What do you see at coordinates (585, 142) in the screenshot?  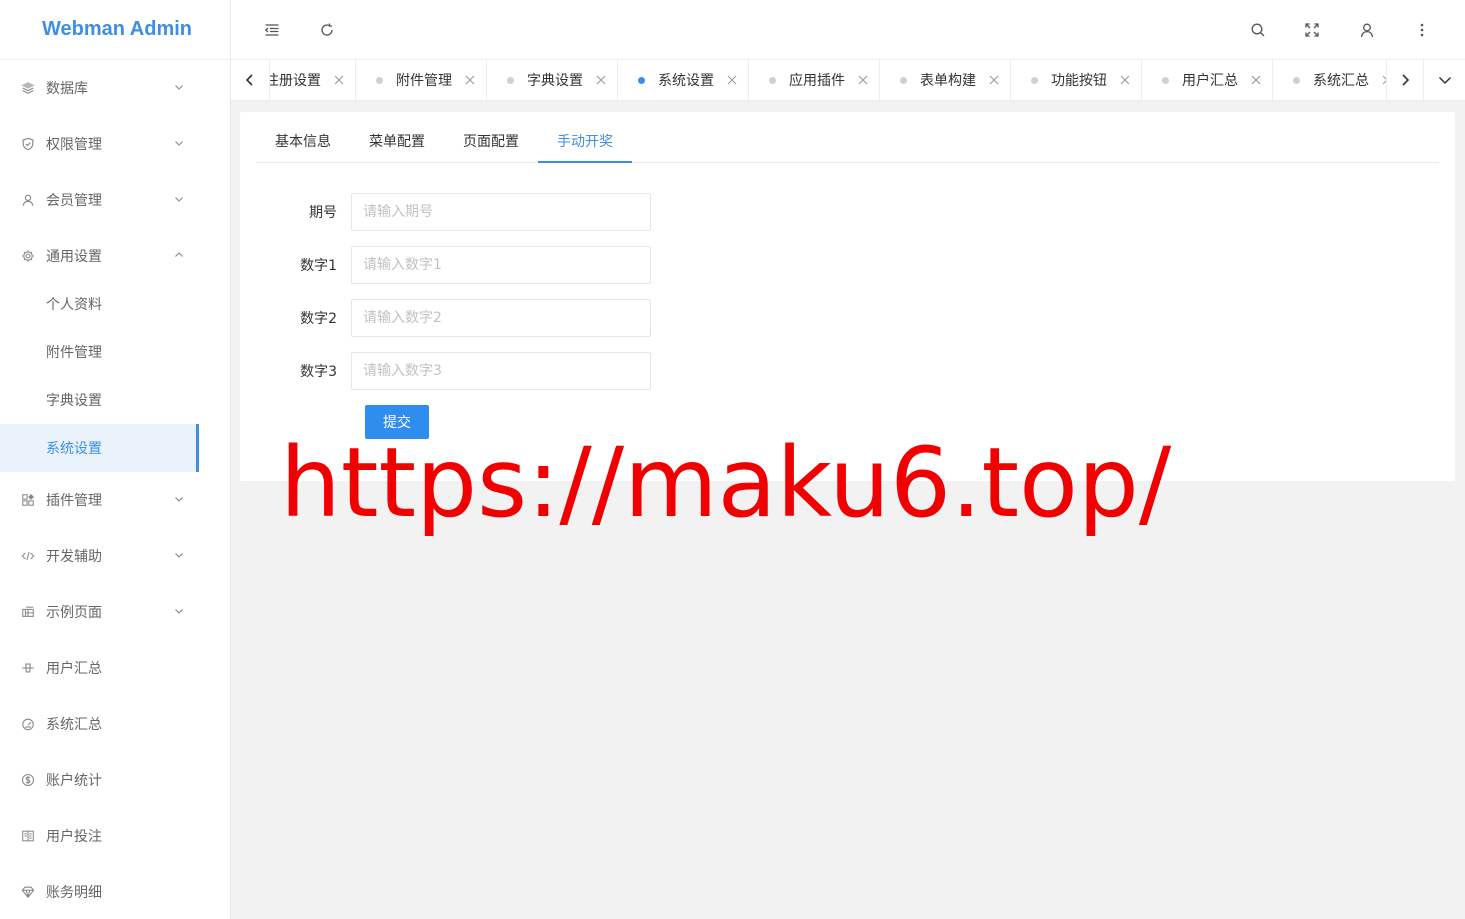 I see `tab-manual-draw: 手动开奖` at bounding box center [585, 142].